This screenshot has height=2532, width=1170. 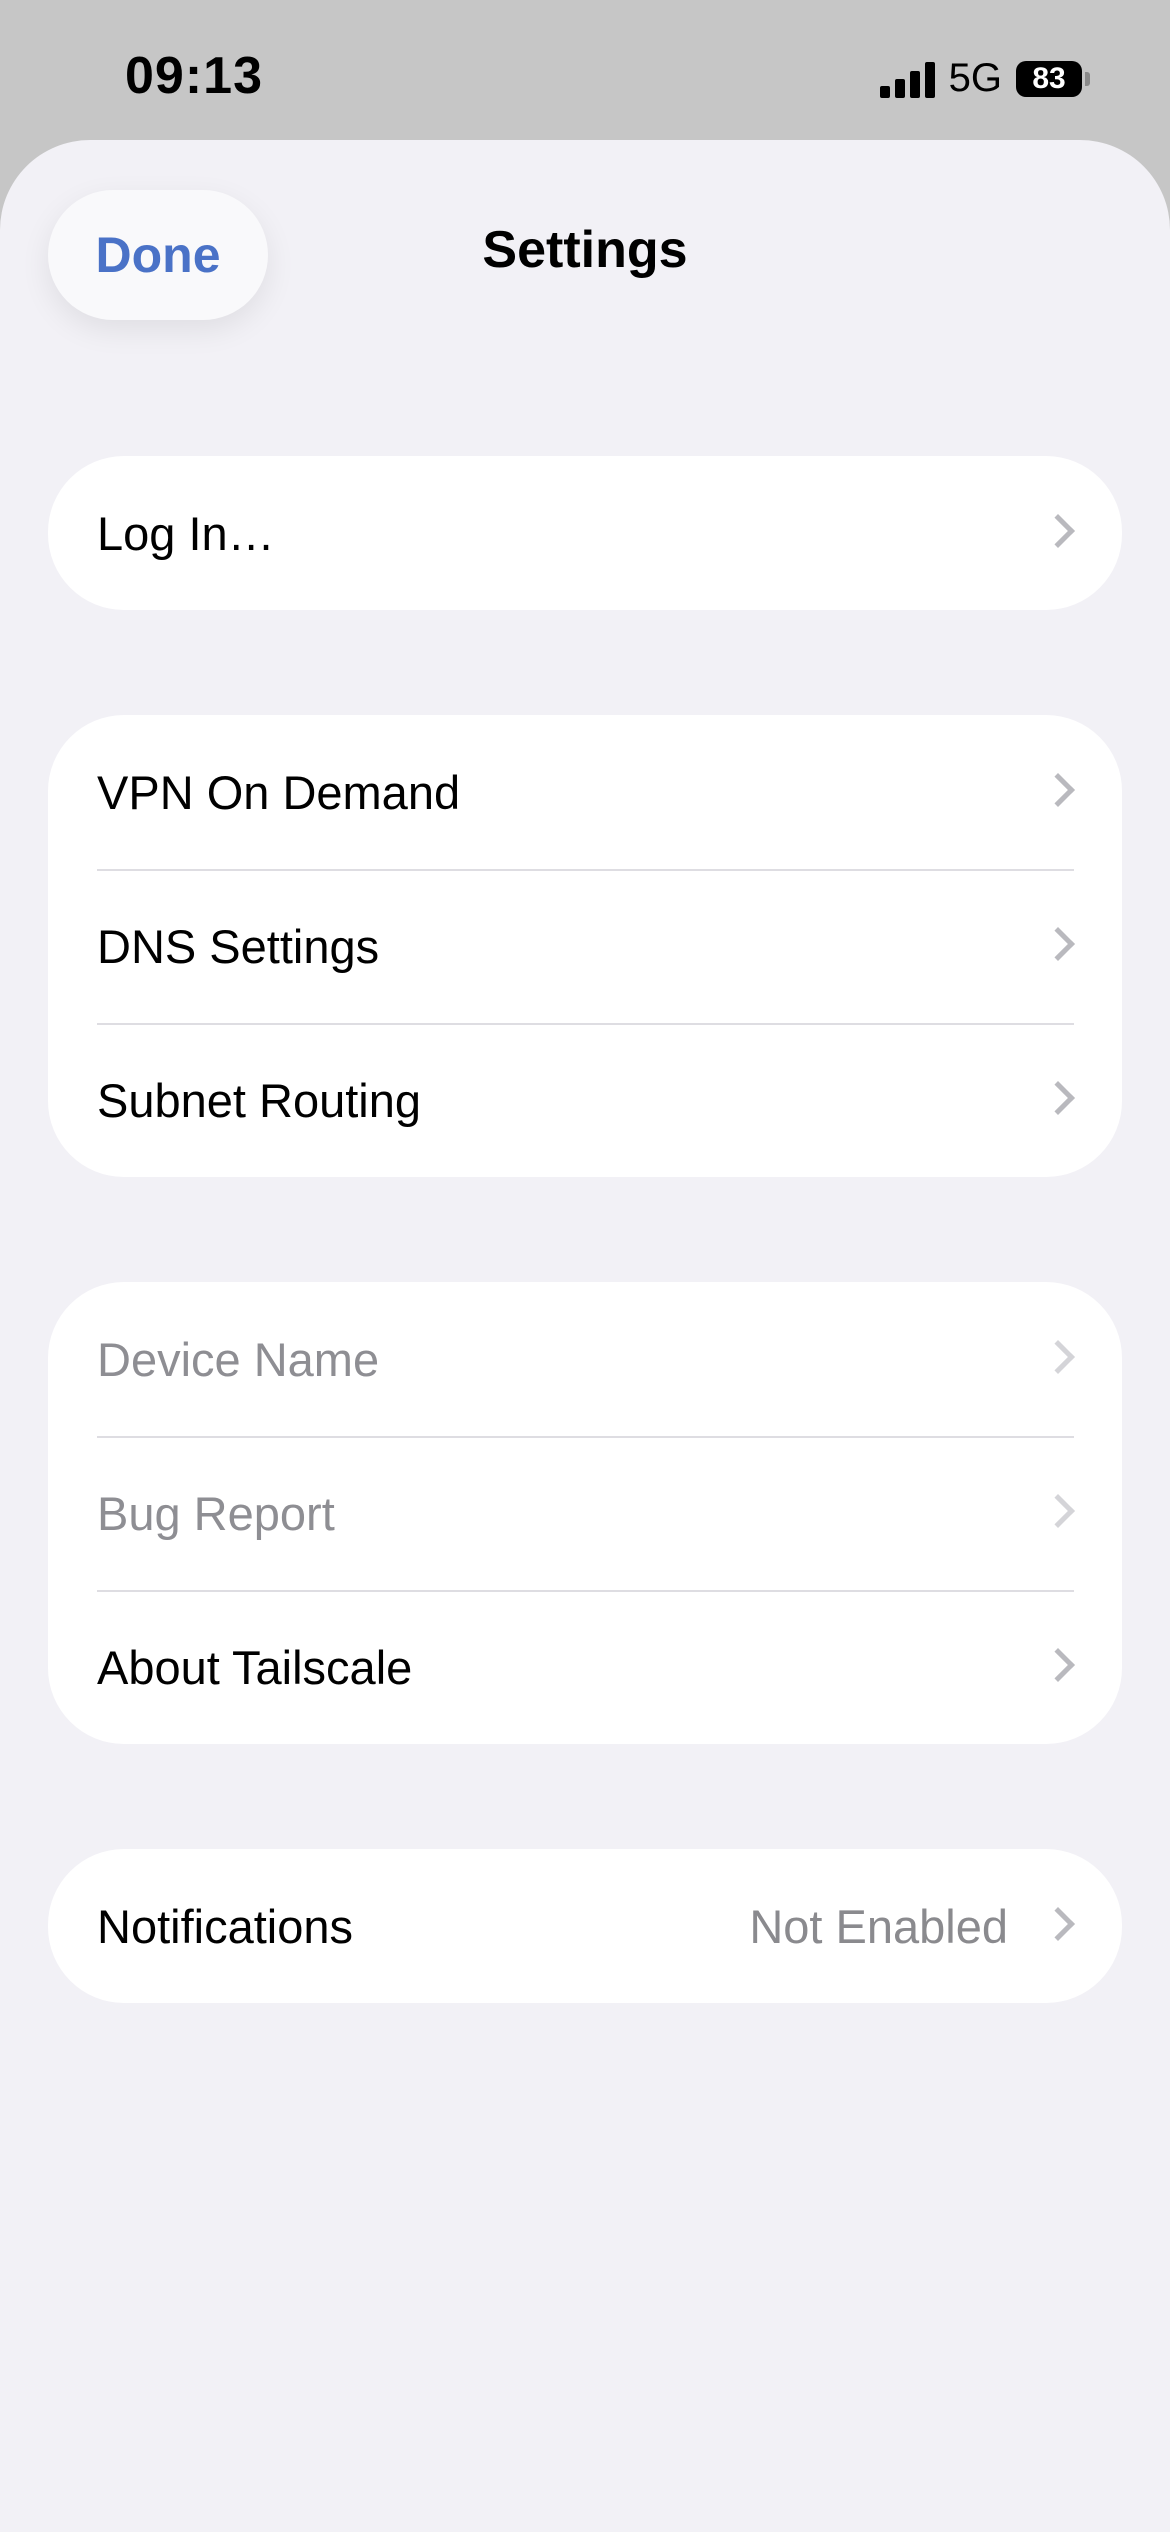 I want to click on settings-group-notifications: Notifications Not Enabled, so click(x=585, y=1926).